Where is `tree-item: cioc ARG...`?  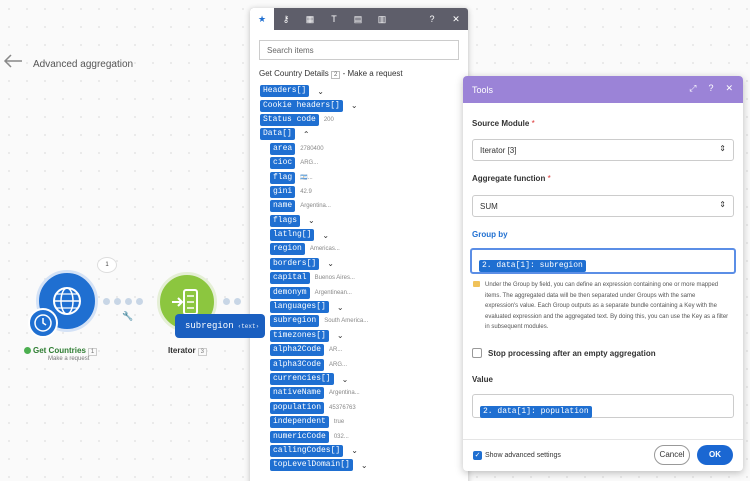 tree-item: cioc ARG... is located at coordinates (359, 163).